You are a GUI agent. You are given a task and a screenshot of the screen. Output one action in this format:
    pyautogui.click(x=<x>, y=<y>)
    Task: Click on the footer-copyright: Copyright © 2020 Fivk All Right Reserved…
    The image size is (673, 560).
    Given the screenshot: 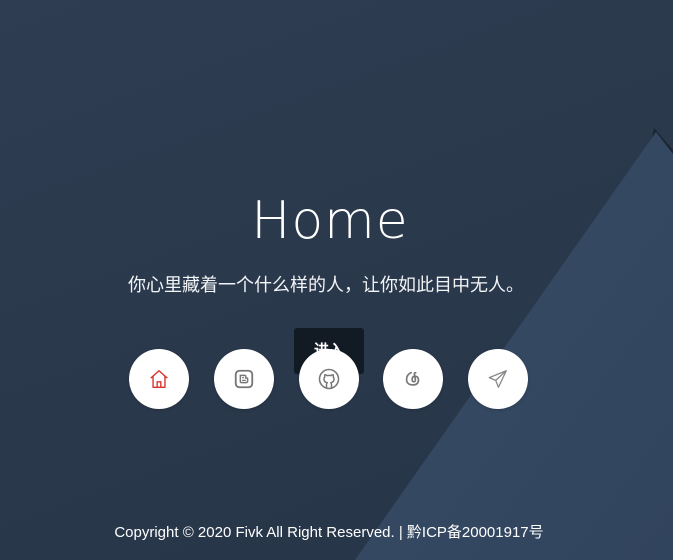 What is the action you would take?
    pyautogui.click(x=329, y=532)
    